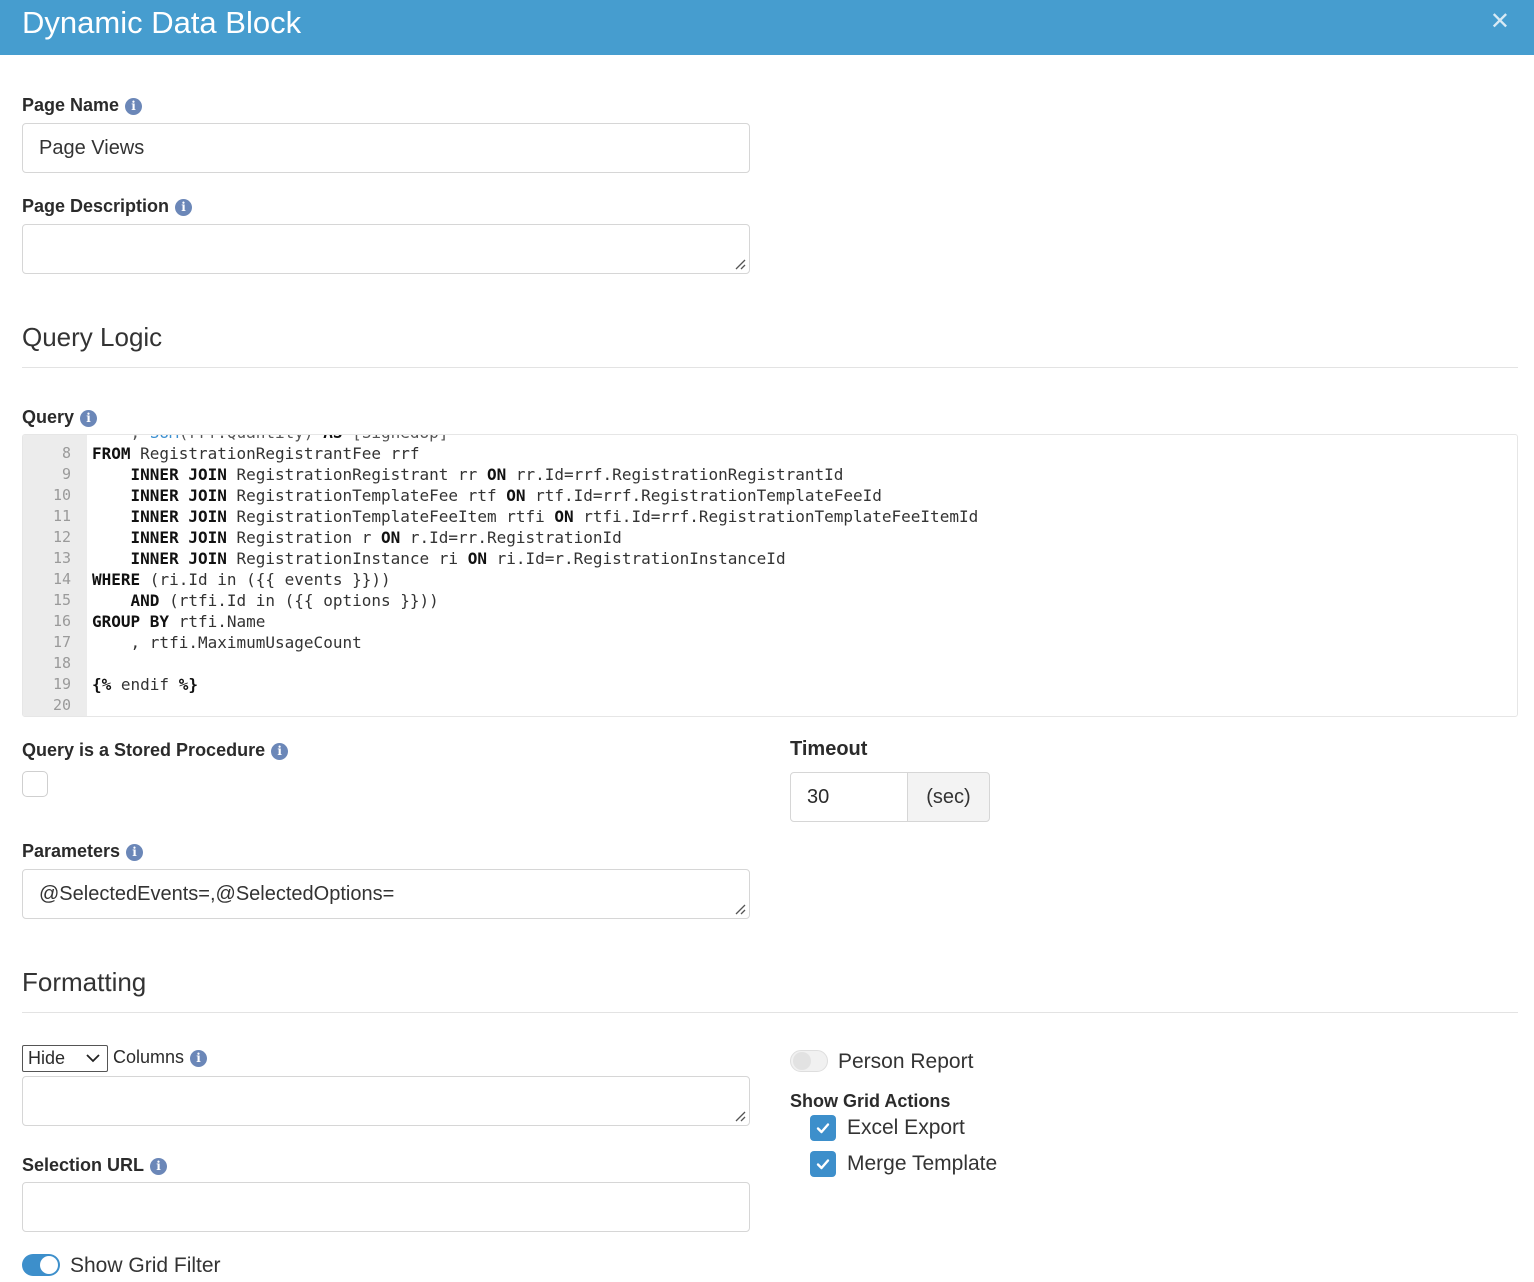 The image size is (1534, 1282). Describe the element at coordinates (829, 749) in the screenshot. I see `timeout-label: Timeout` at that location.